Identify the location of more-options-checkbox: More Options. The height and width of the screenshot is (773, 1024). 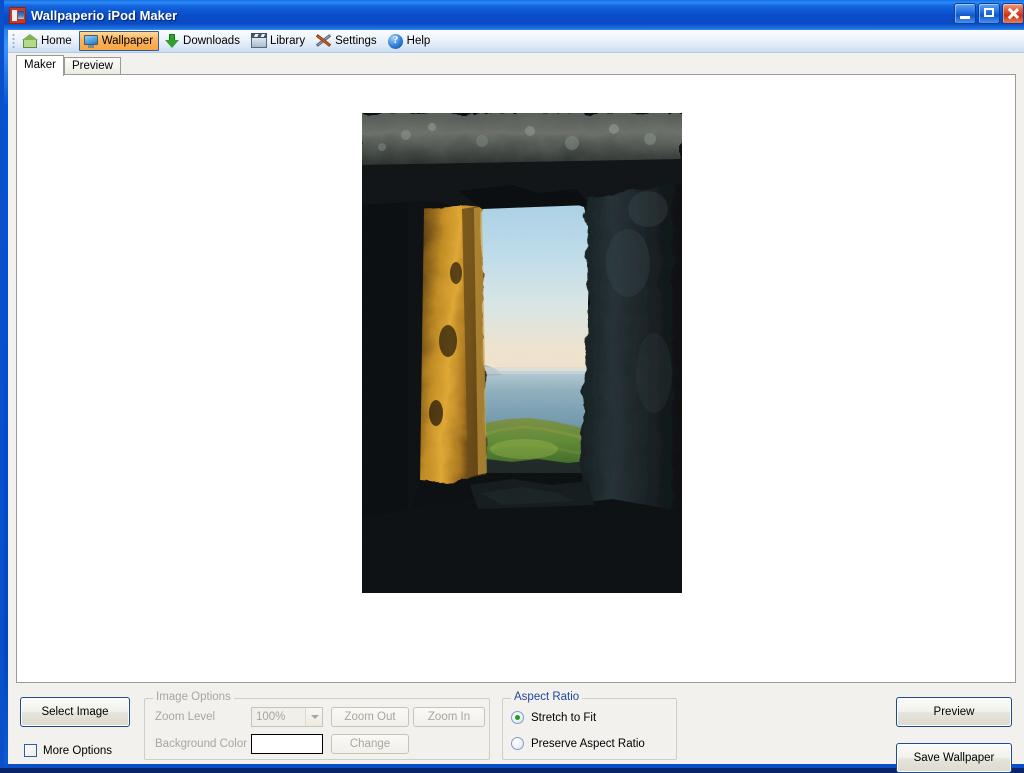
(68, 750).